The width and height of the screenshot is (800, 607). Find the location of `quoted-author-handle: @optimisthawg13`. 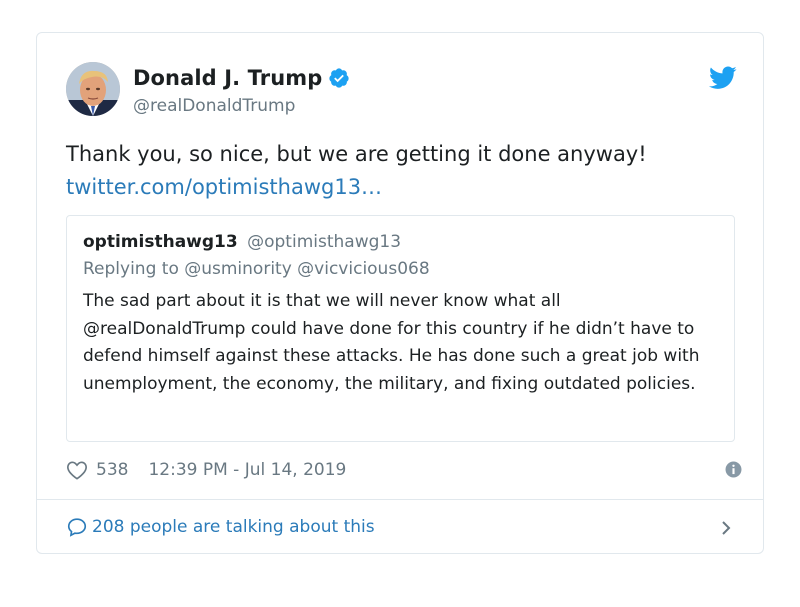

quoted-author-handle: @optimisthawg13 is located at coordinates (324, 242).